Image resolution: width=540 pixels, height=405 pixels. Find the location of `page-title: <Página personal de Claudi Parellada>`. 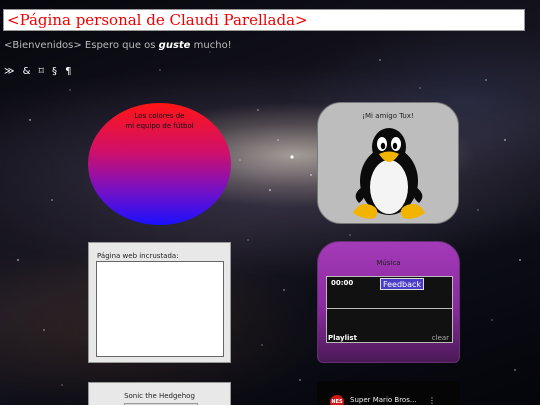

page-title: <Página personal de Claudi Parellada> is located at coordinates (157, 20).